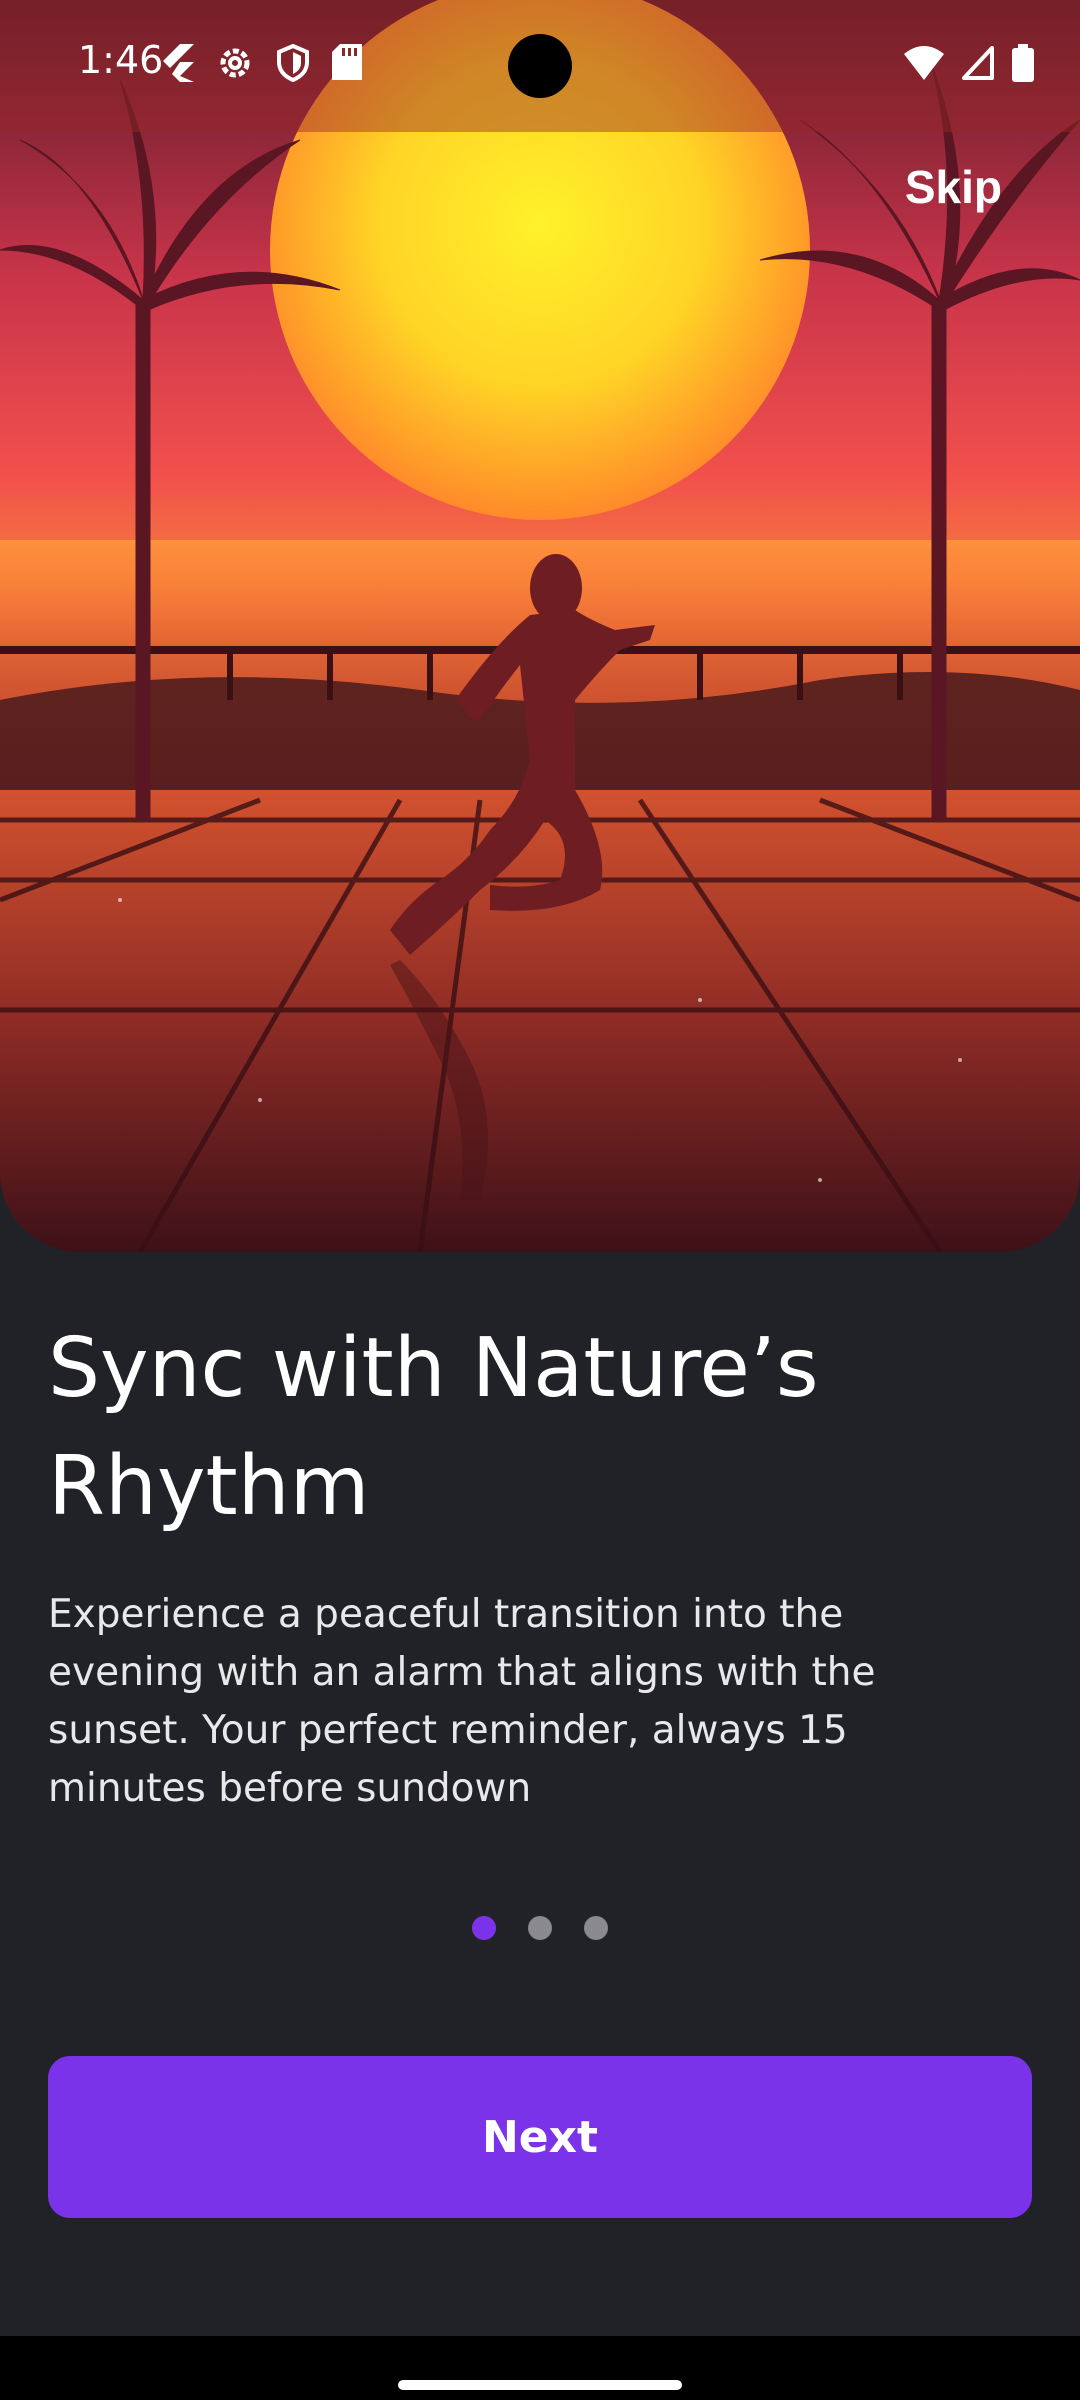 This screenshot has width=1080, height=2400. Describe the element at coordinates (261, 63) in the screenshot. I see `status-notification-icons` at that location.